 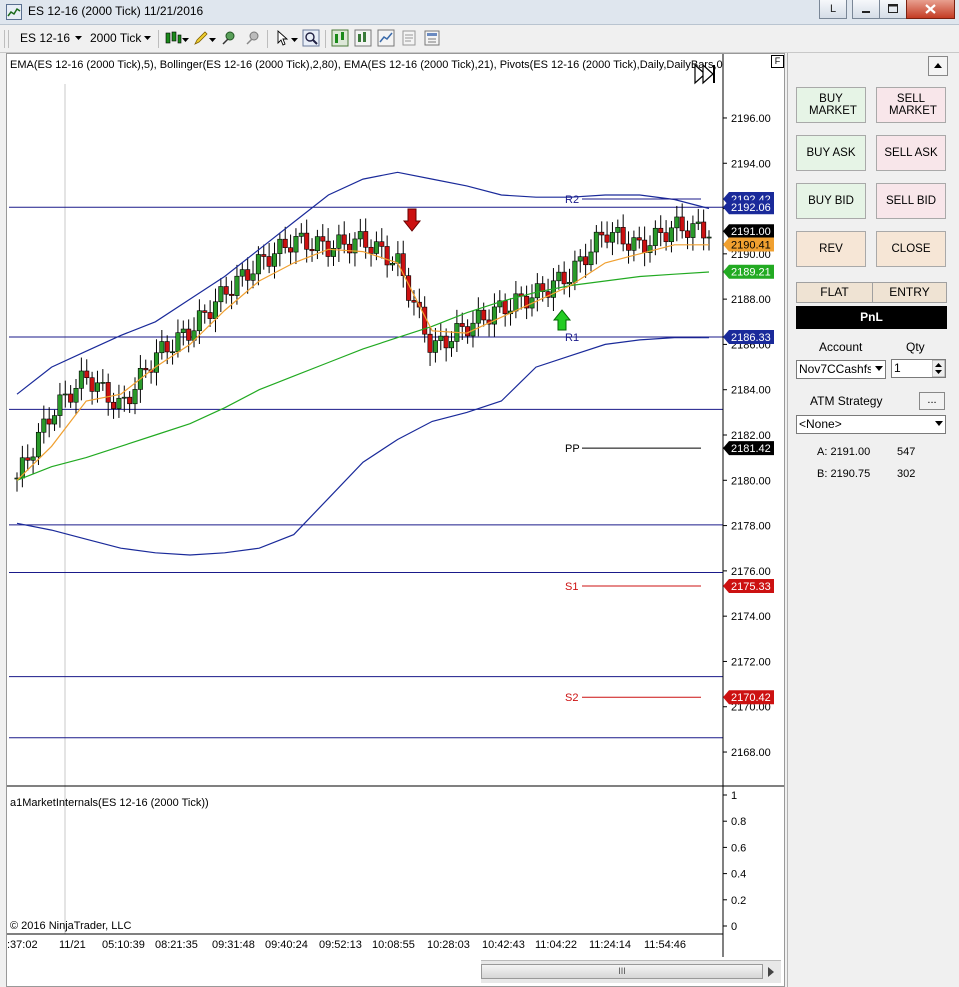 I want to click on chart-toolbar: ES 12-16 2000 Tick, so click(x=479, y=39).